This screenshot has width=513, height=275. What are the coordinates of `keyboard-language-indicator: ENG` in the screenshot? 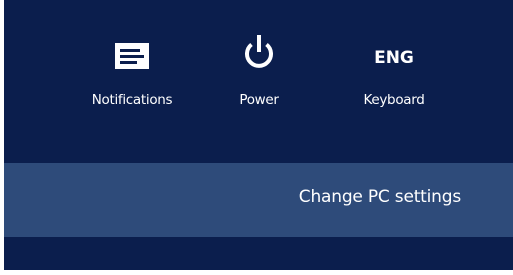 It's located at (394, 58).